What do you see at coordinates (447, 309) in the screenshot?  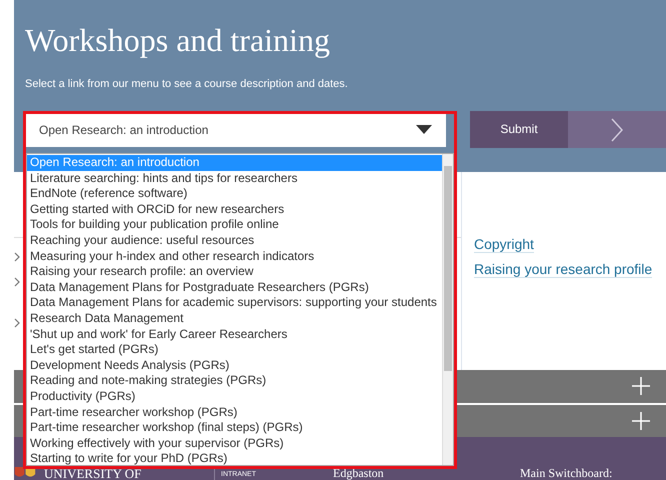 I see `scrollbar` at bounding box center [447, 309].